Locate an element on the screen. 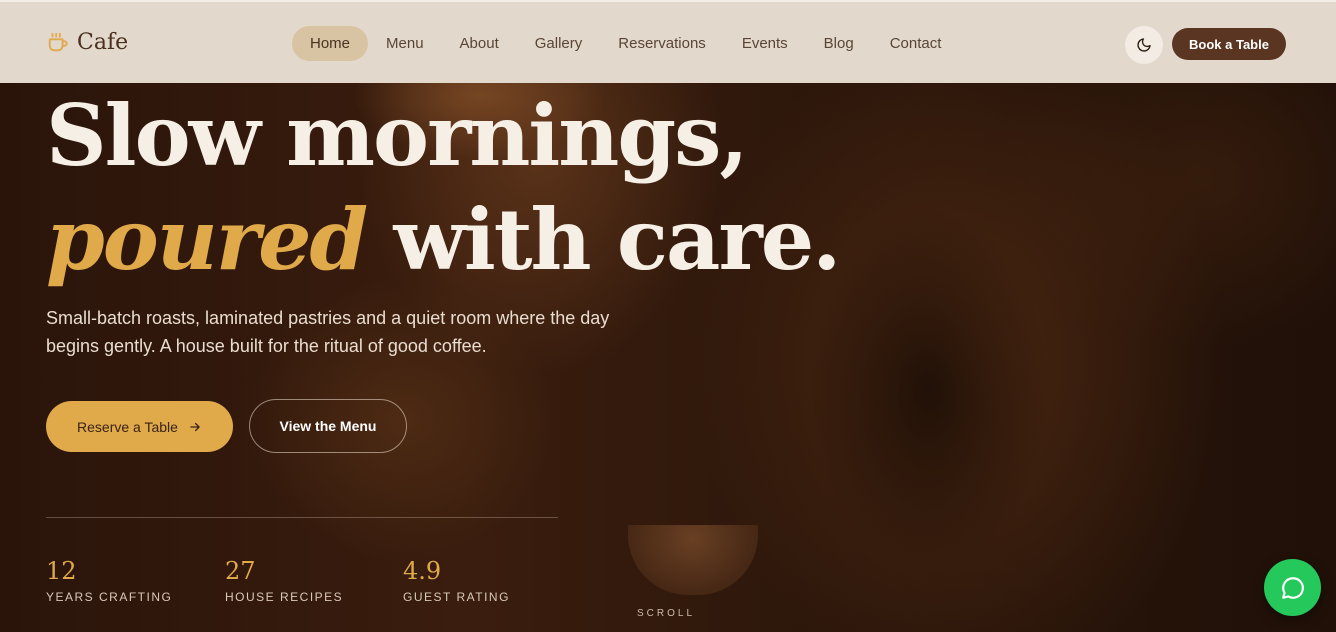  stat-label: GUEST RATING is located at coordinates (456, 597).